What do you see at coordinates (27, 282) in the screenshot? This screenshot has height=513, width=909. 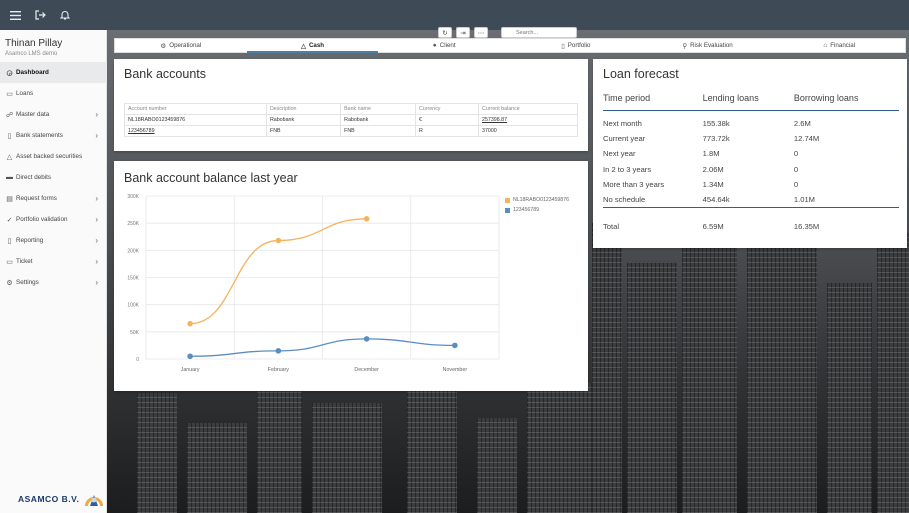 I see `sidebar-item-label: Settings` at bounding box center [27, 282].